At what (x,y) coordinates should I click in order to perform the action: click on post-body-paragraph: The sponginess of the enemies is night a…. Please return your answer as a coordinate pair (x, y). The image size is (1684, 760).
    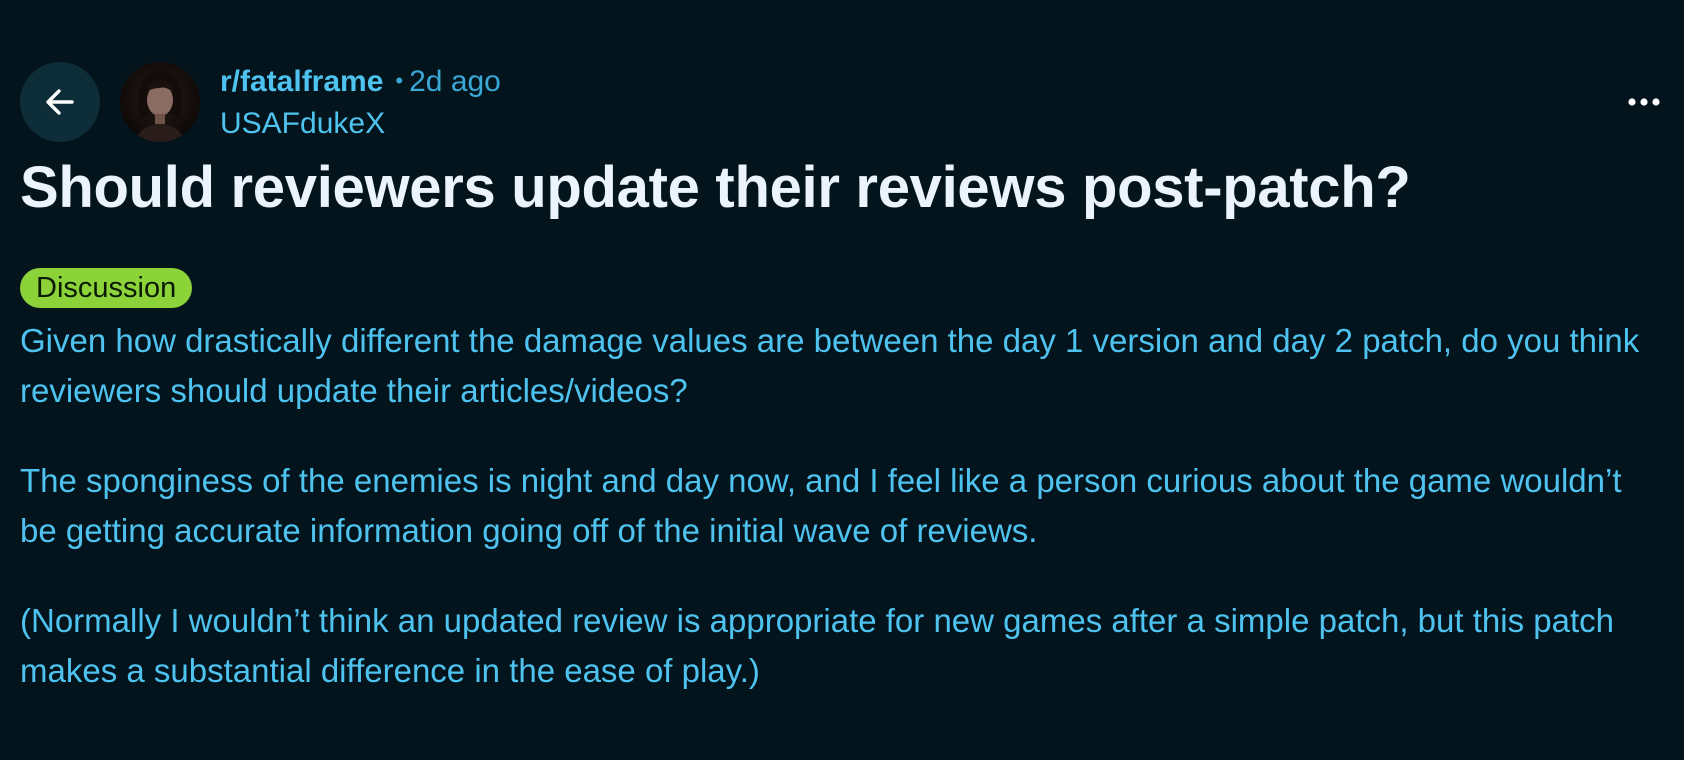
    Looking at the image, I should click on (821, 505).